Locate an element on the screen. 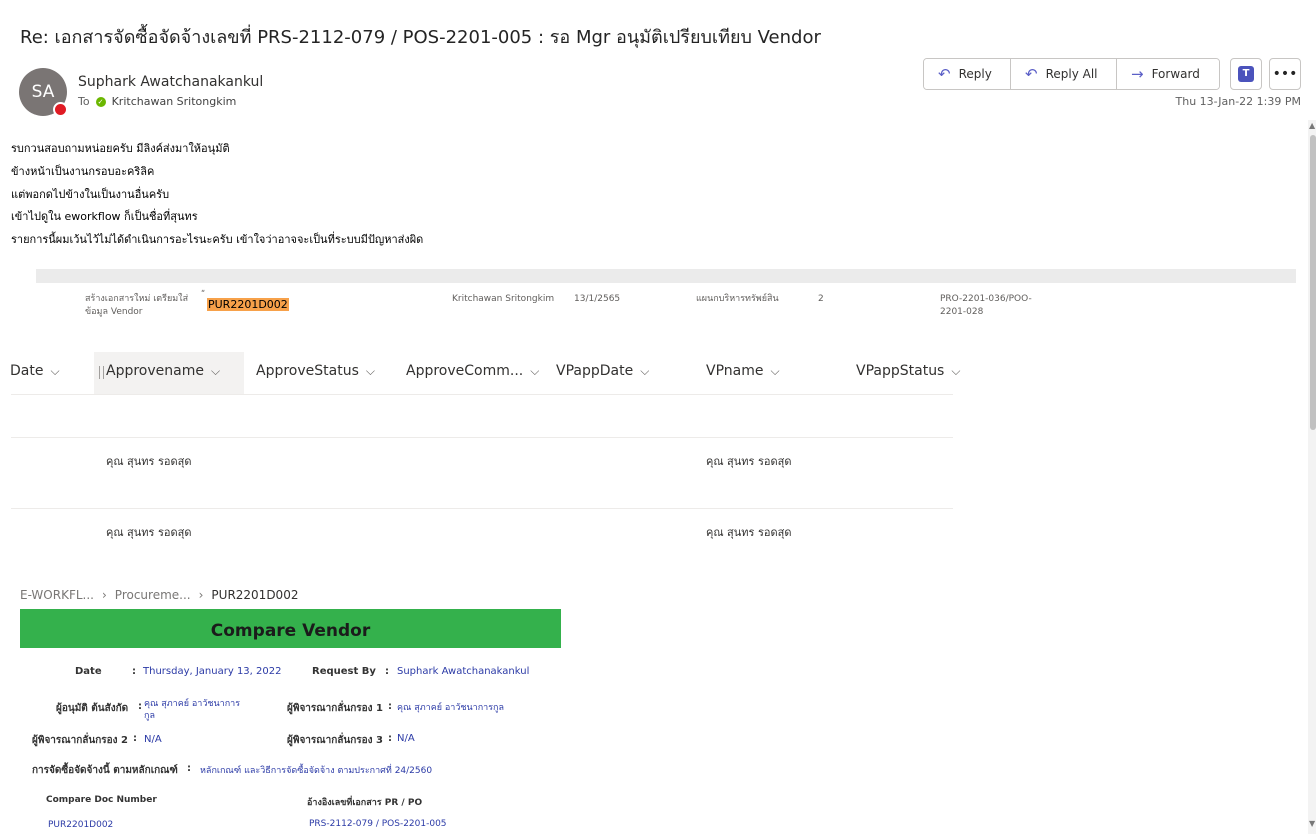  form-label-screen3: ผู้พิจารณากลั่นกรอง 3 is located at coordinates (335, 740).